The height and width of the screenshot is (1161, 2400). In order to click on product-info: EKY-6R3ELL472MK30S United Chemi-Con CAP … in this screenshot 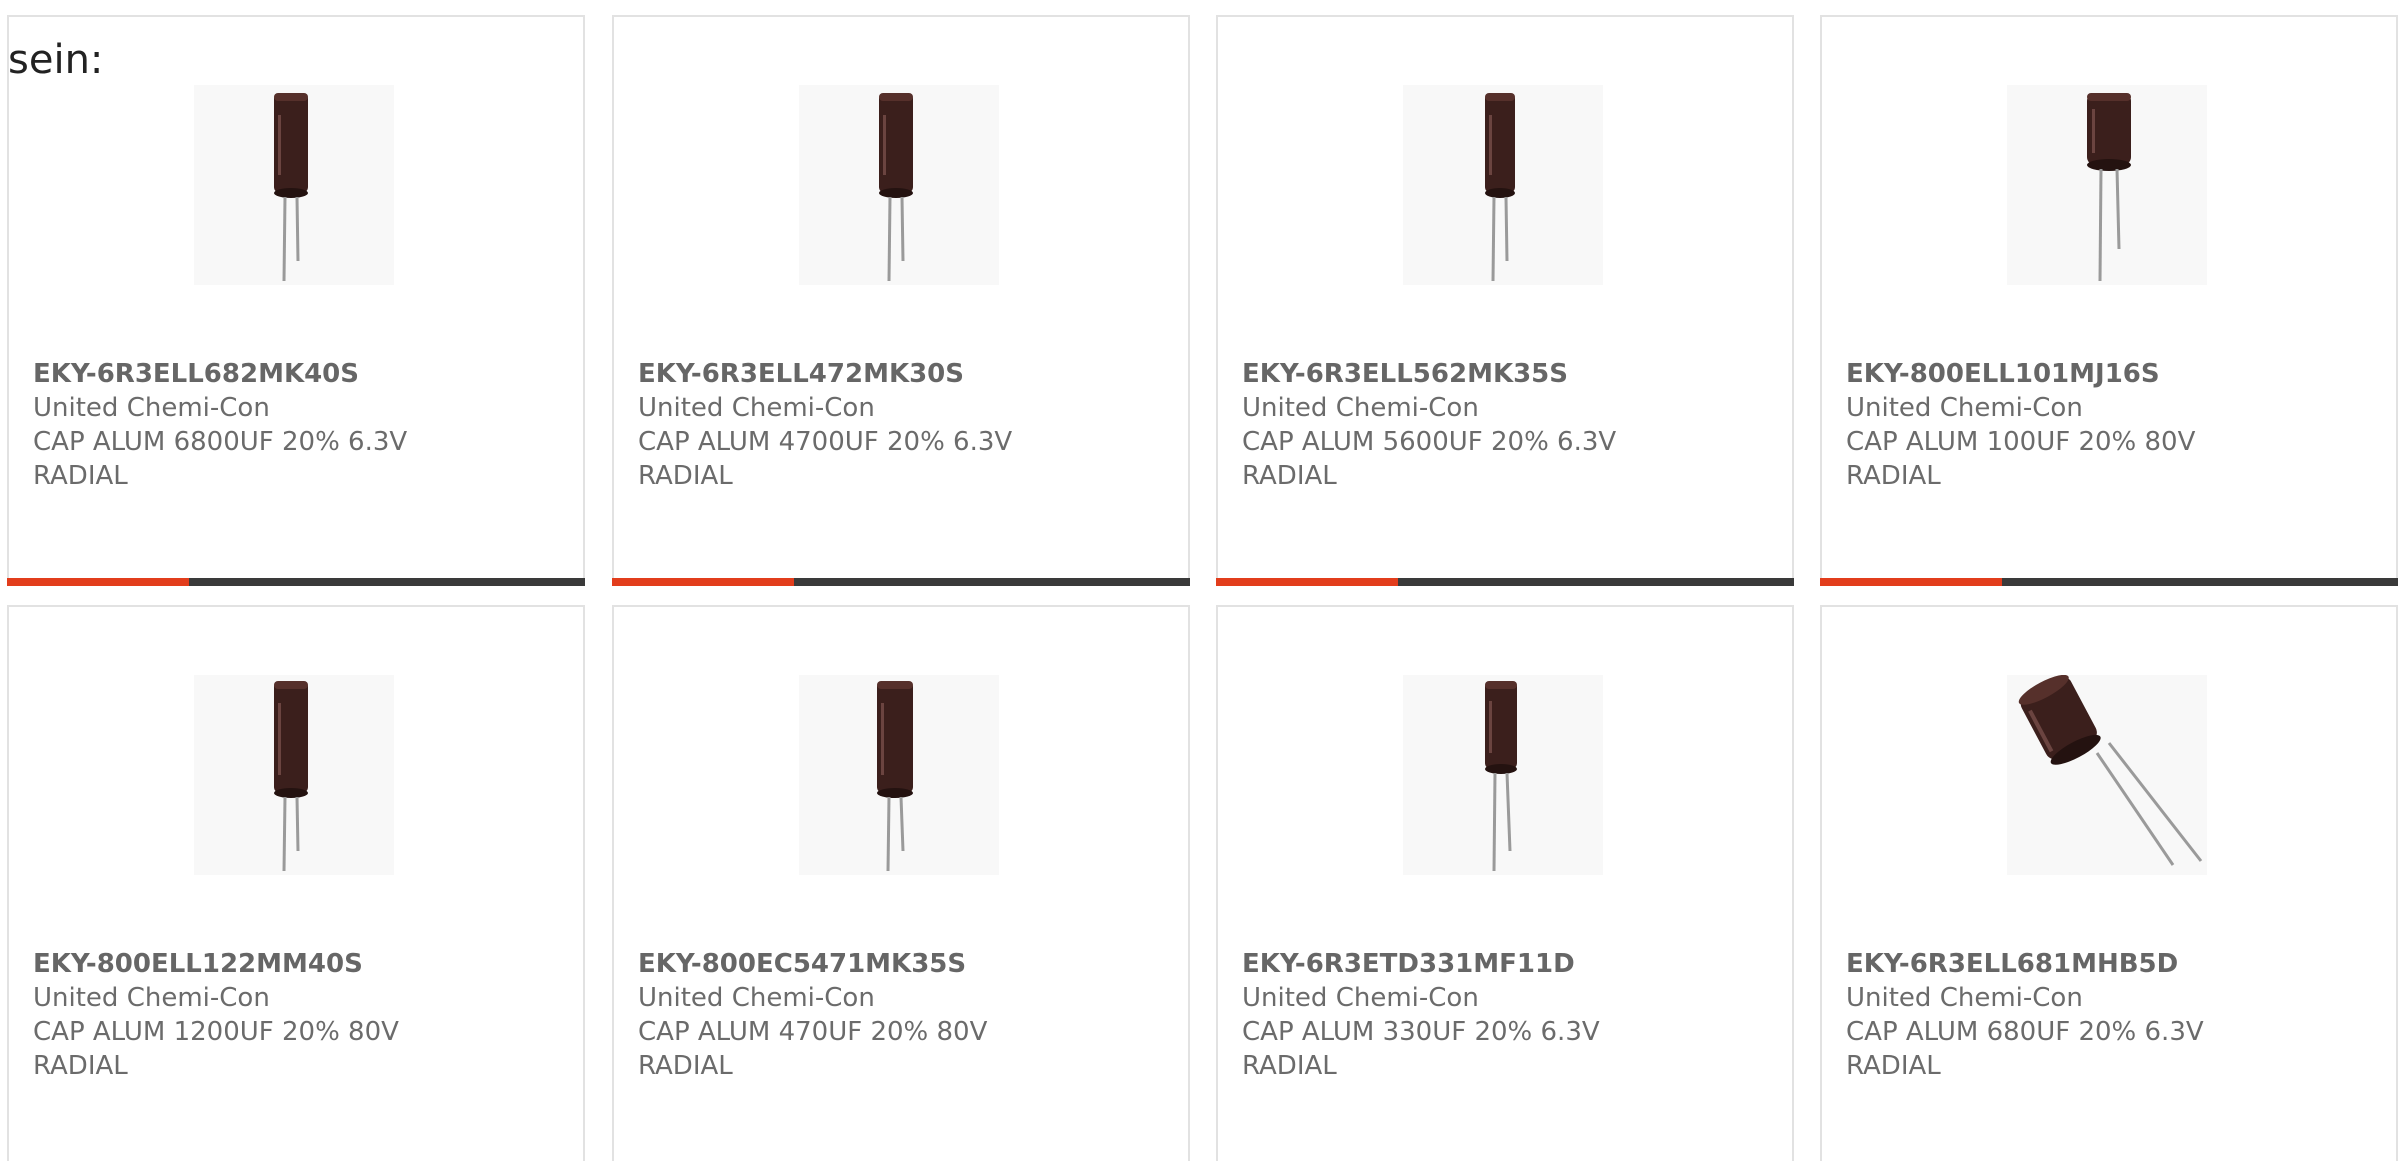, I will do `click(905, 425)`.